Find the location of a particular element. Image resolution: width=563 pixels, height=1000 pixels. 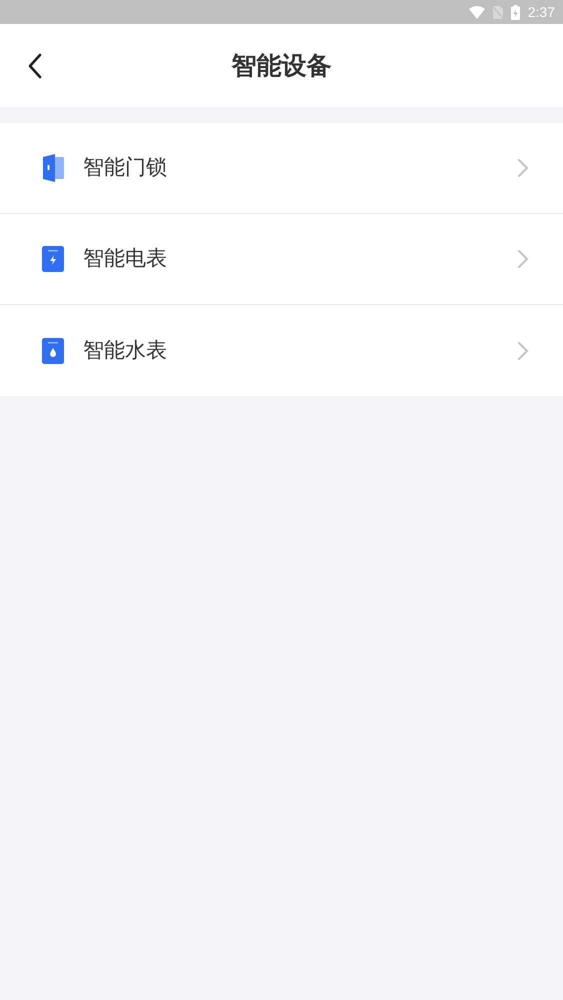

device-list-item: 智能电表 is located at coordinates (281, 259).